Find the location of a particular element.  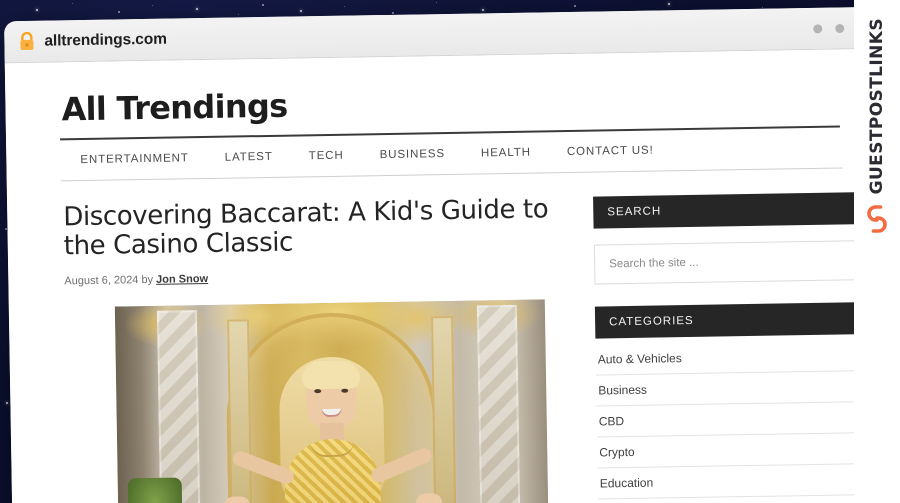

list-item: Education is located at coordinates (729, 482).